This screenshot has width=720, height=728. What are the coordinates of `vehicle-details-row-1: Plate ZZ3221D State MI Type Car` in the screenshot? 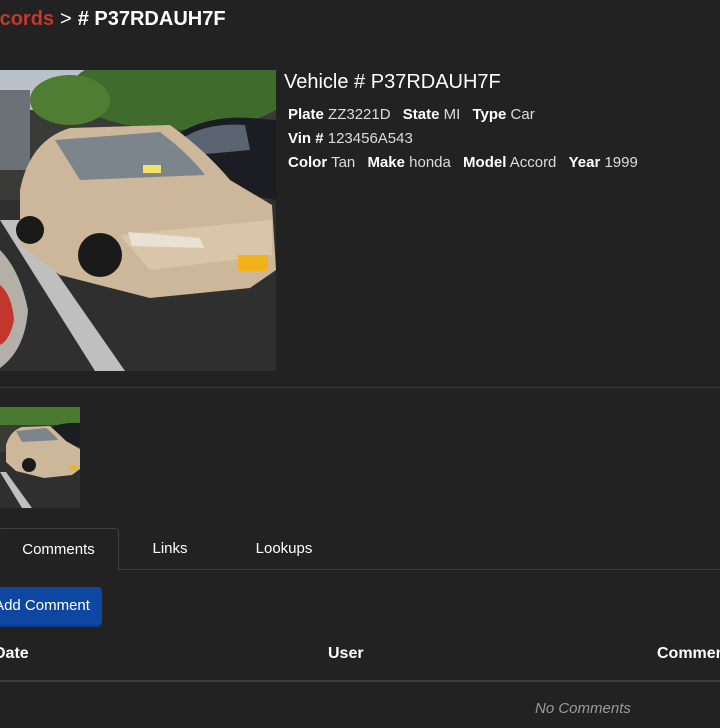 It's located at (415, 114).